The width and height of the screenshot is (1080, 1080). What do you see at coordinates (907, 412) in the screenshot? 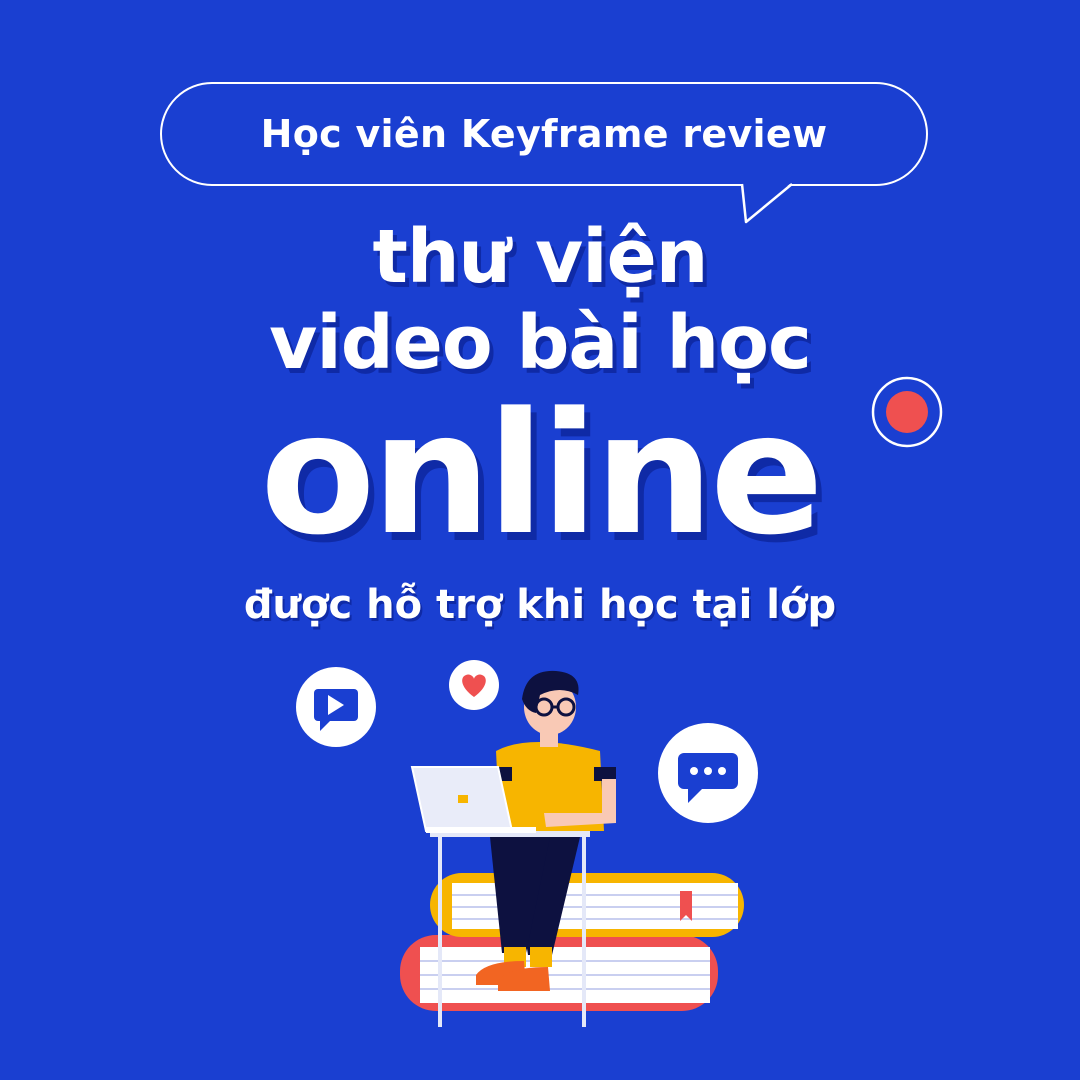
I see `record-dot-icon` at bounding box center [907, 412].